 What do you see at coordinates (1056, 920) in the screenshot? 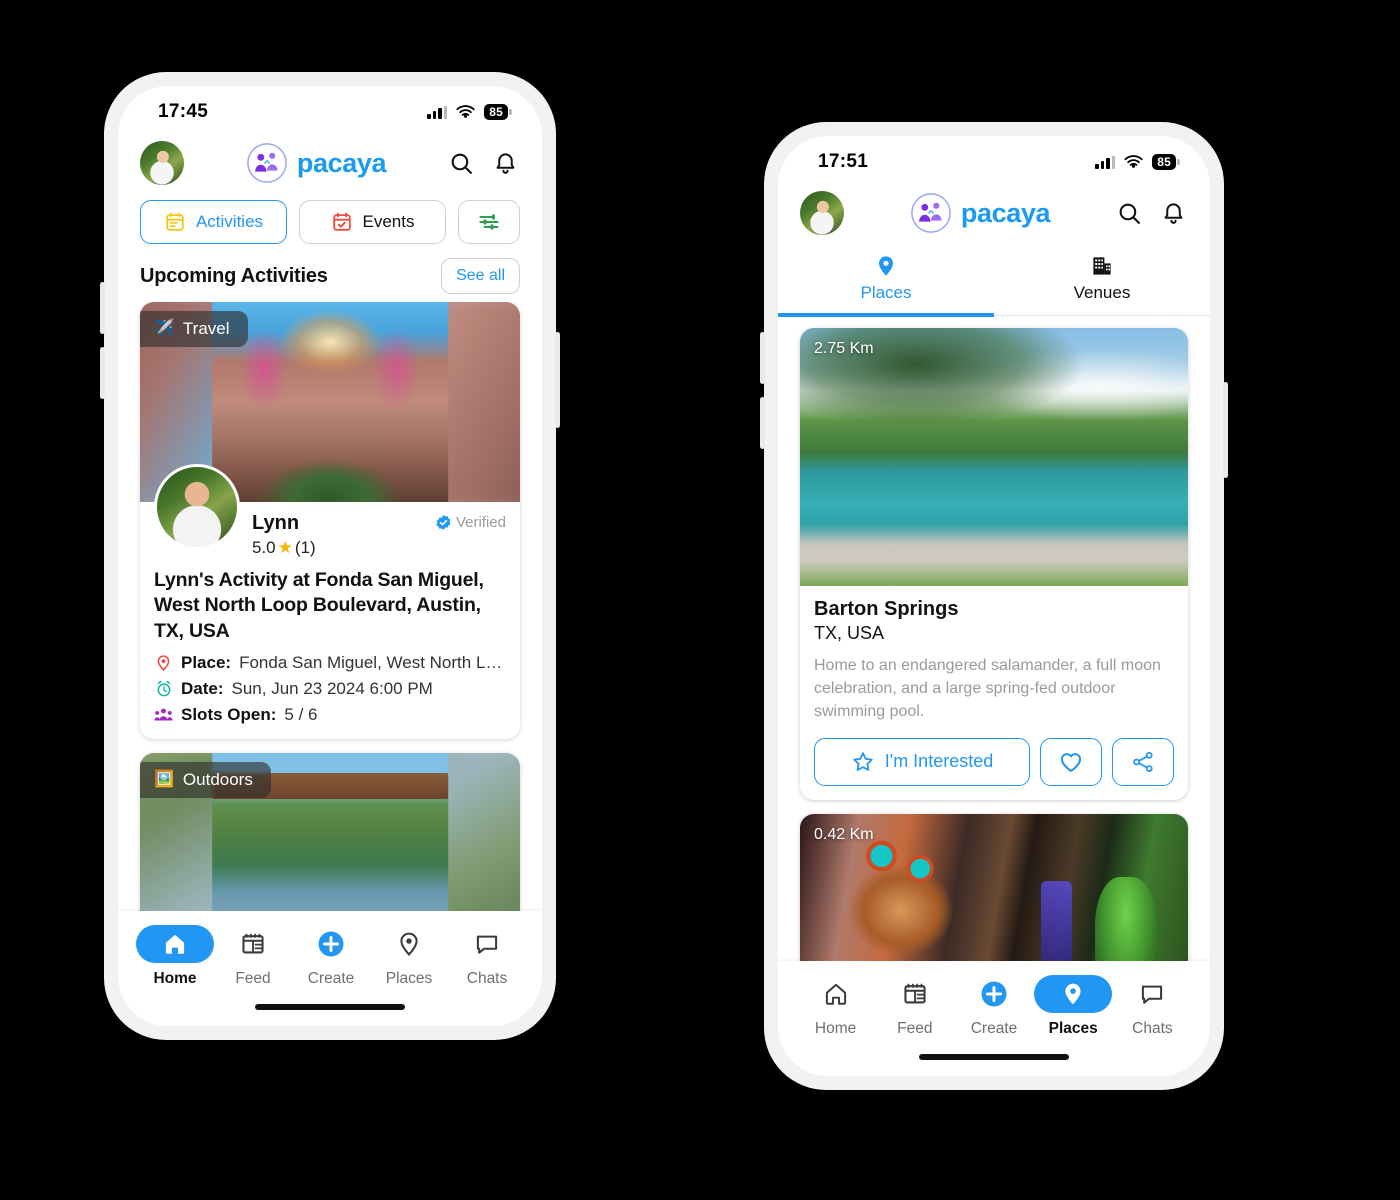
I see `blue-light-shape` at bounding box center [1056, 920].